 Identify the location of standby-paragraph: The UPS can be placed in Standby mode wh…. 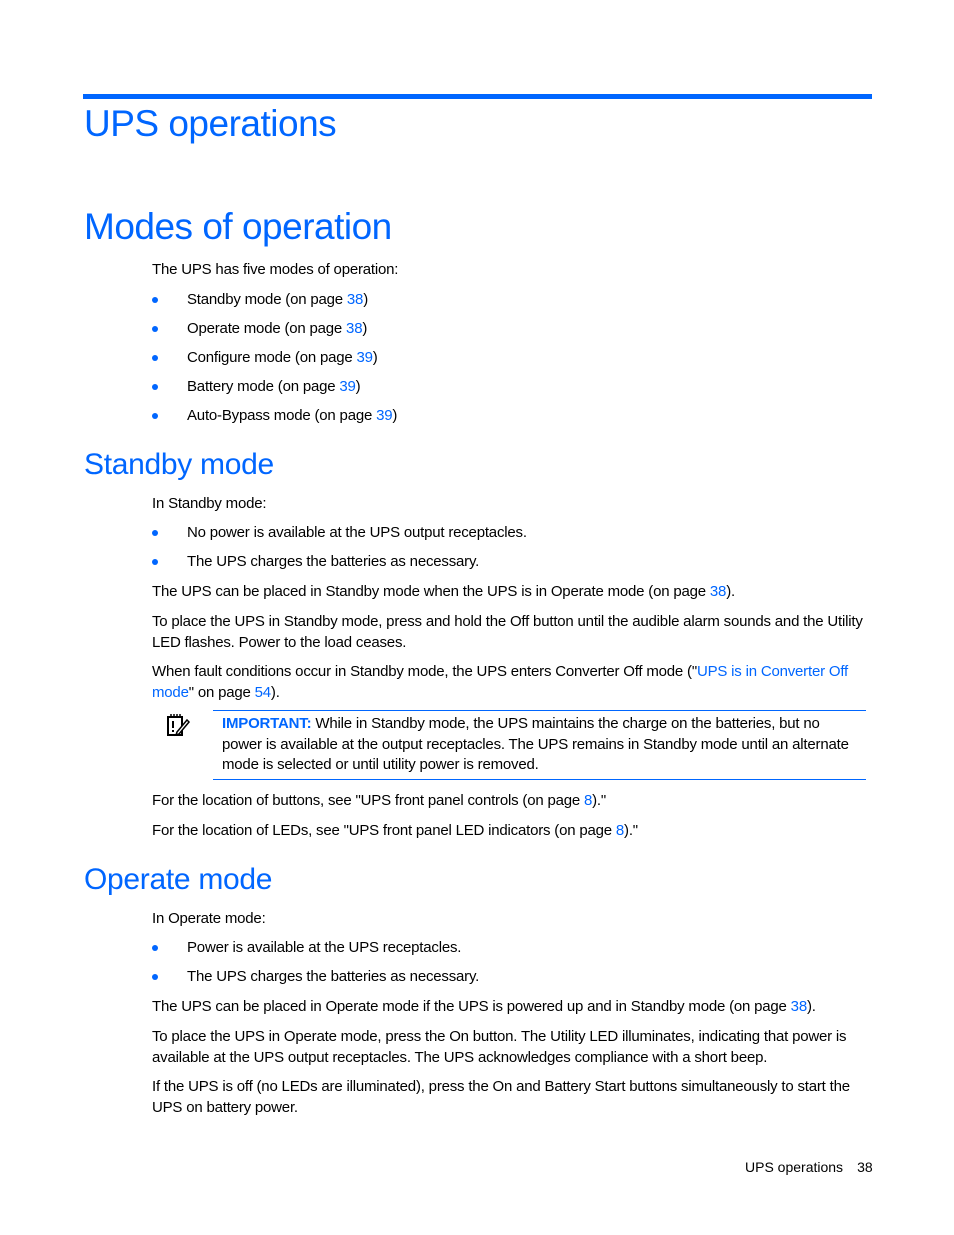
(443, 591).